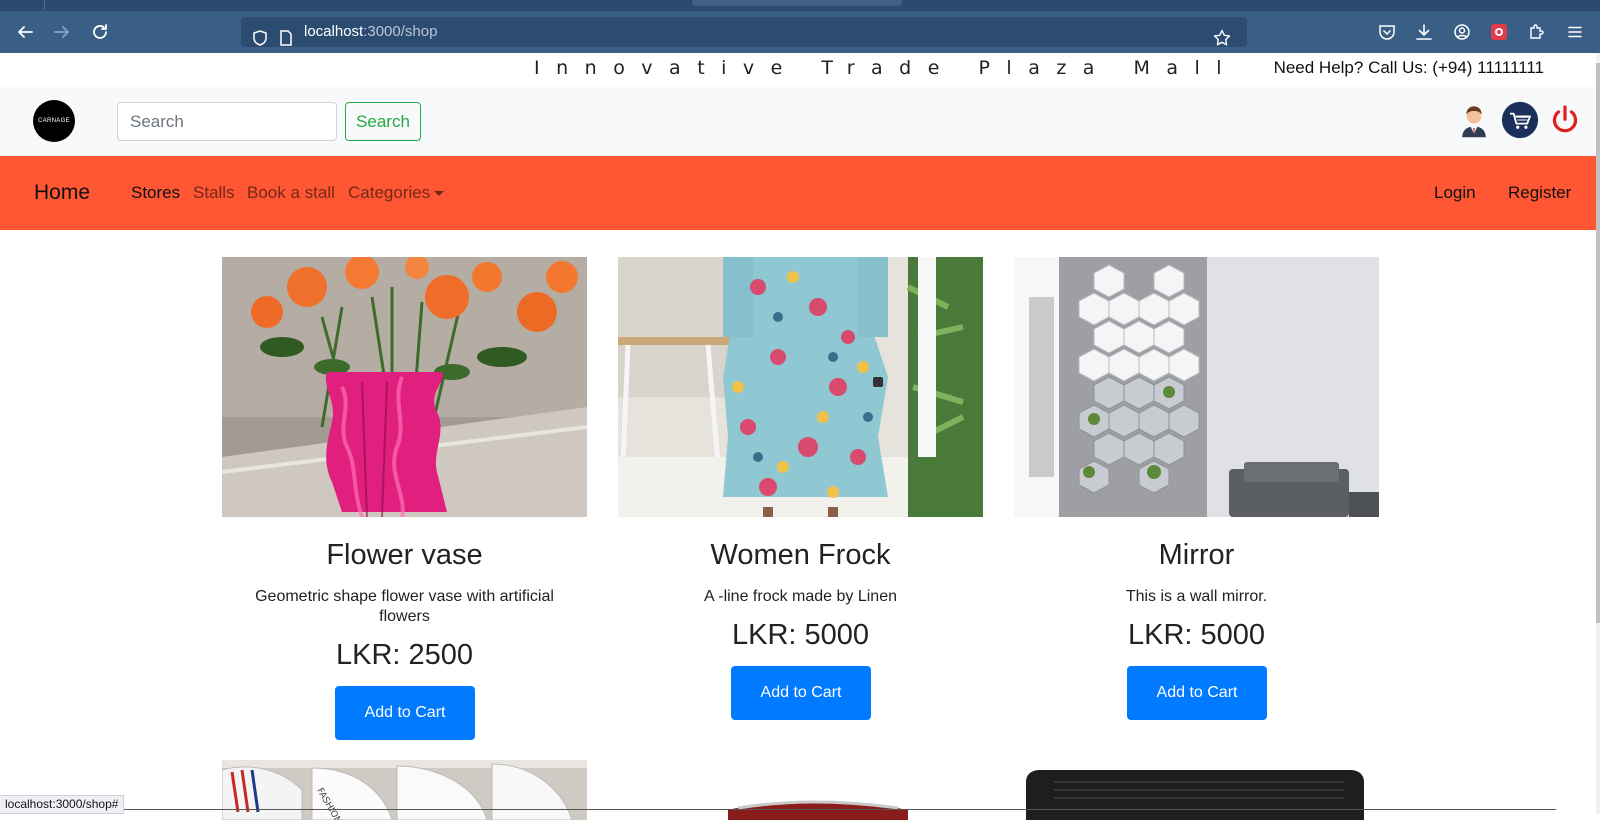 Image resolution: width=1600 pixels, height=820 pixels. I want to click on nav-categories-label: Categories, so click(389, 192).